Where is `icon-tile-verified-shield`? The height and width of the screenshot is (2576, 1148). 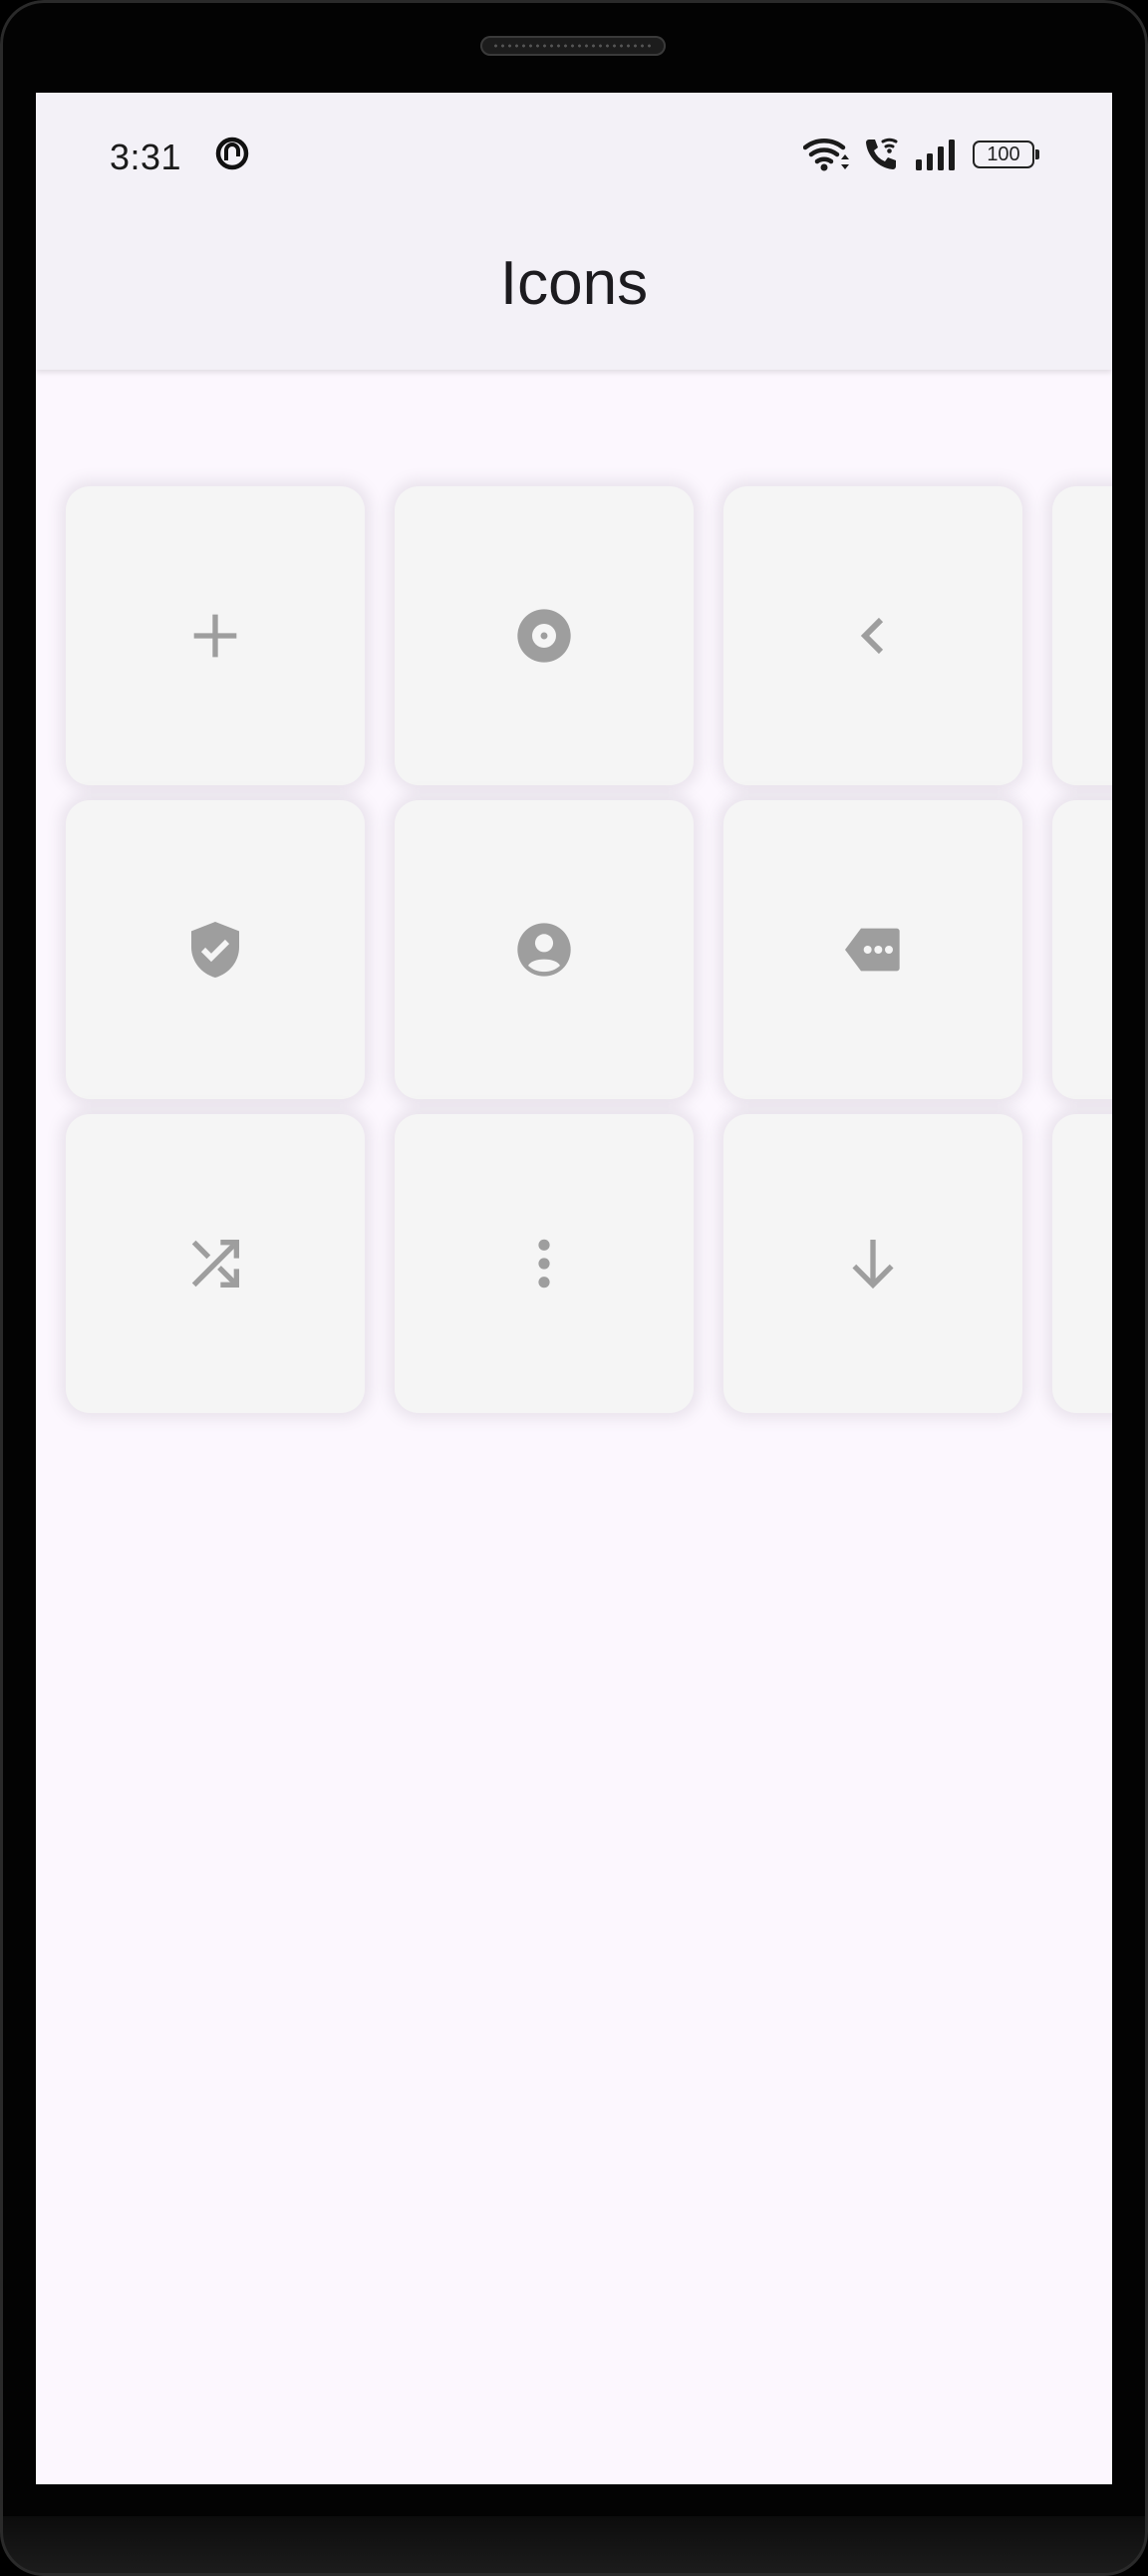
icon-tile-verified-shield is located at coordinates (215, 949).